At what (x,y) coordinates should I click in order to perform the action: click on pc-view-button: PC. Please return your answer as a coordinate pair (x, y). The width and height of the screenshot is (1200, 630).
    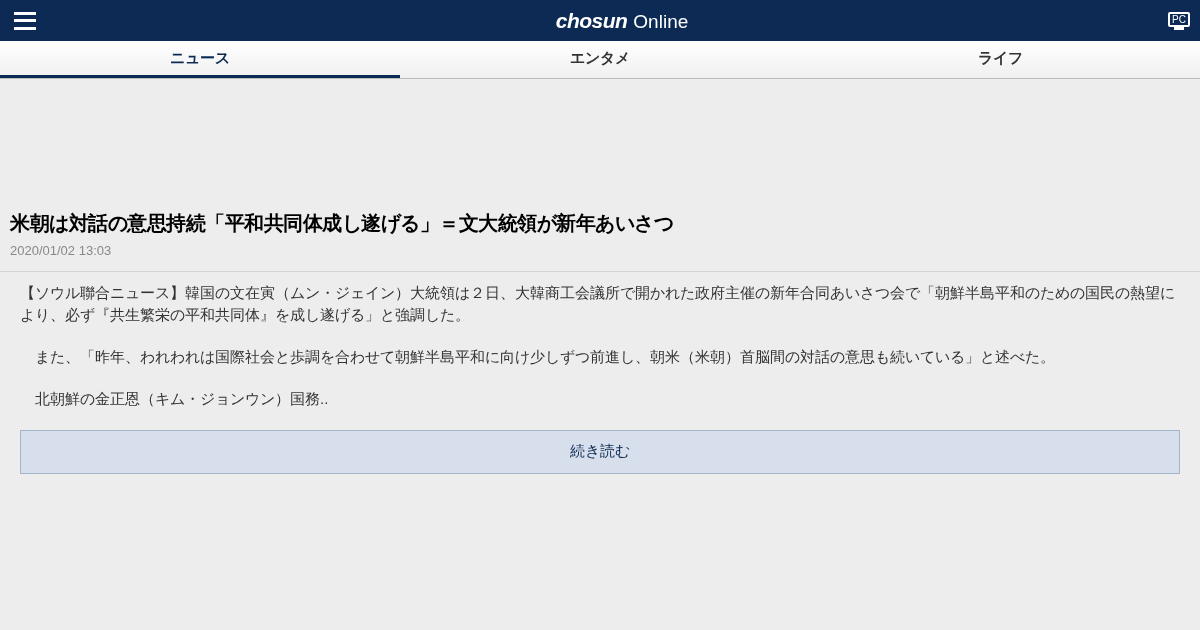
    Looking at the image, I should click on (1179, 20).